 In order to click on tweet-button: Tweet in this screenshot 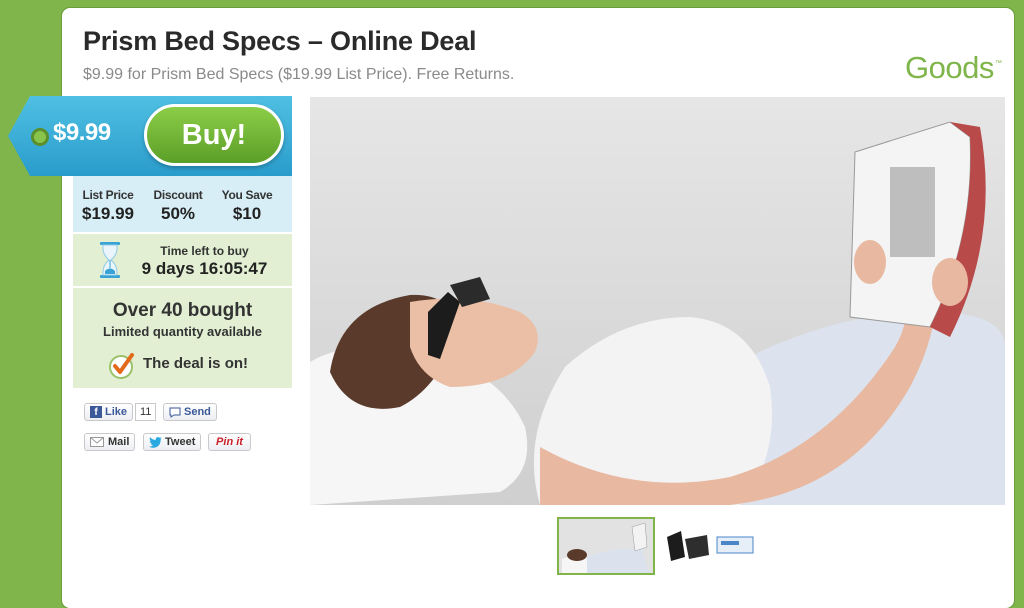, I will do `click(172, 442)`.